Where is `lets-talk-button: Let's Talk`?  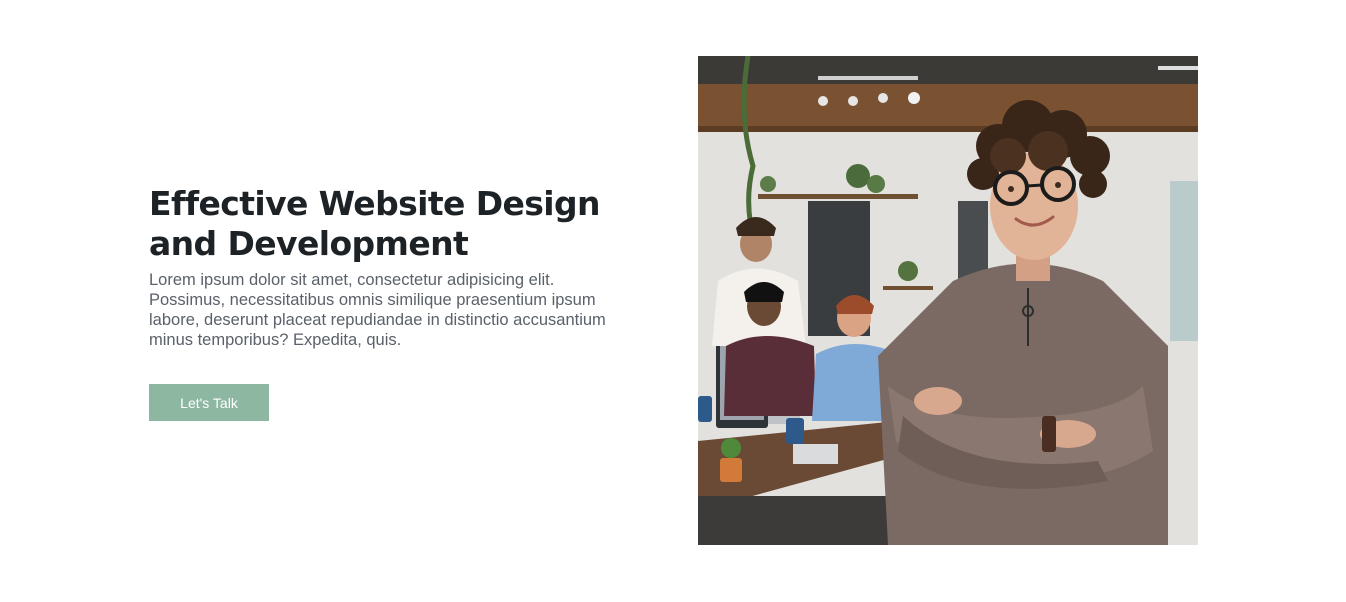
lets-talk-button: Let's Talk is located at coordinates (209, 402).